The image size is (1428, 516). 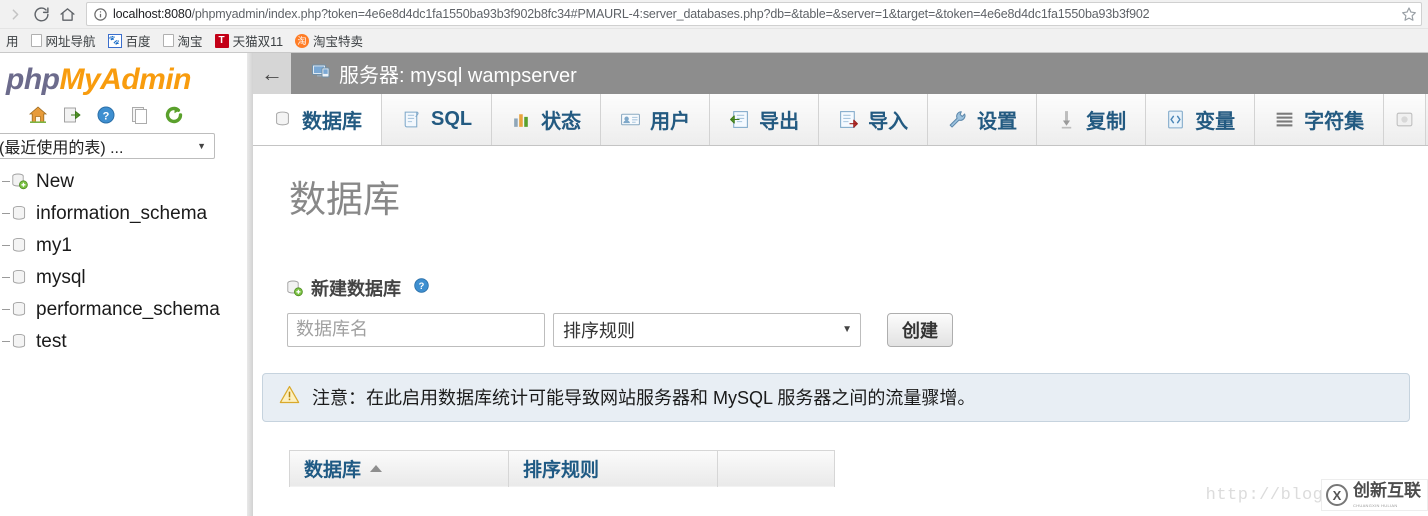 What do you see at coordinates (920, 329) in the screenshot?
I see `create-button: 创建` at bounding box center [920, 329].